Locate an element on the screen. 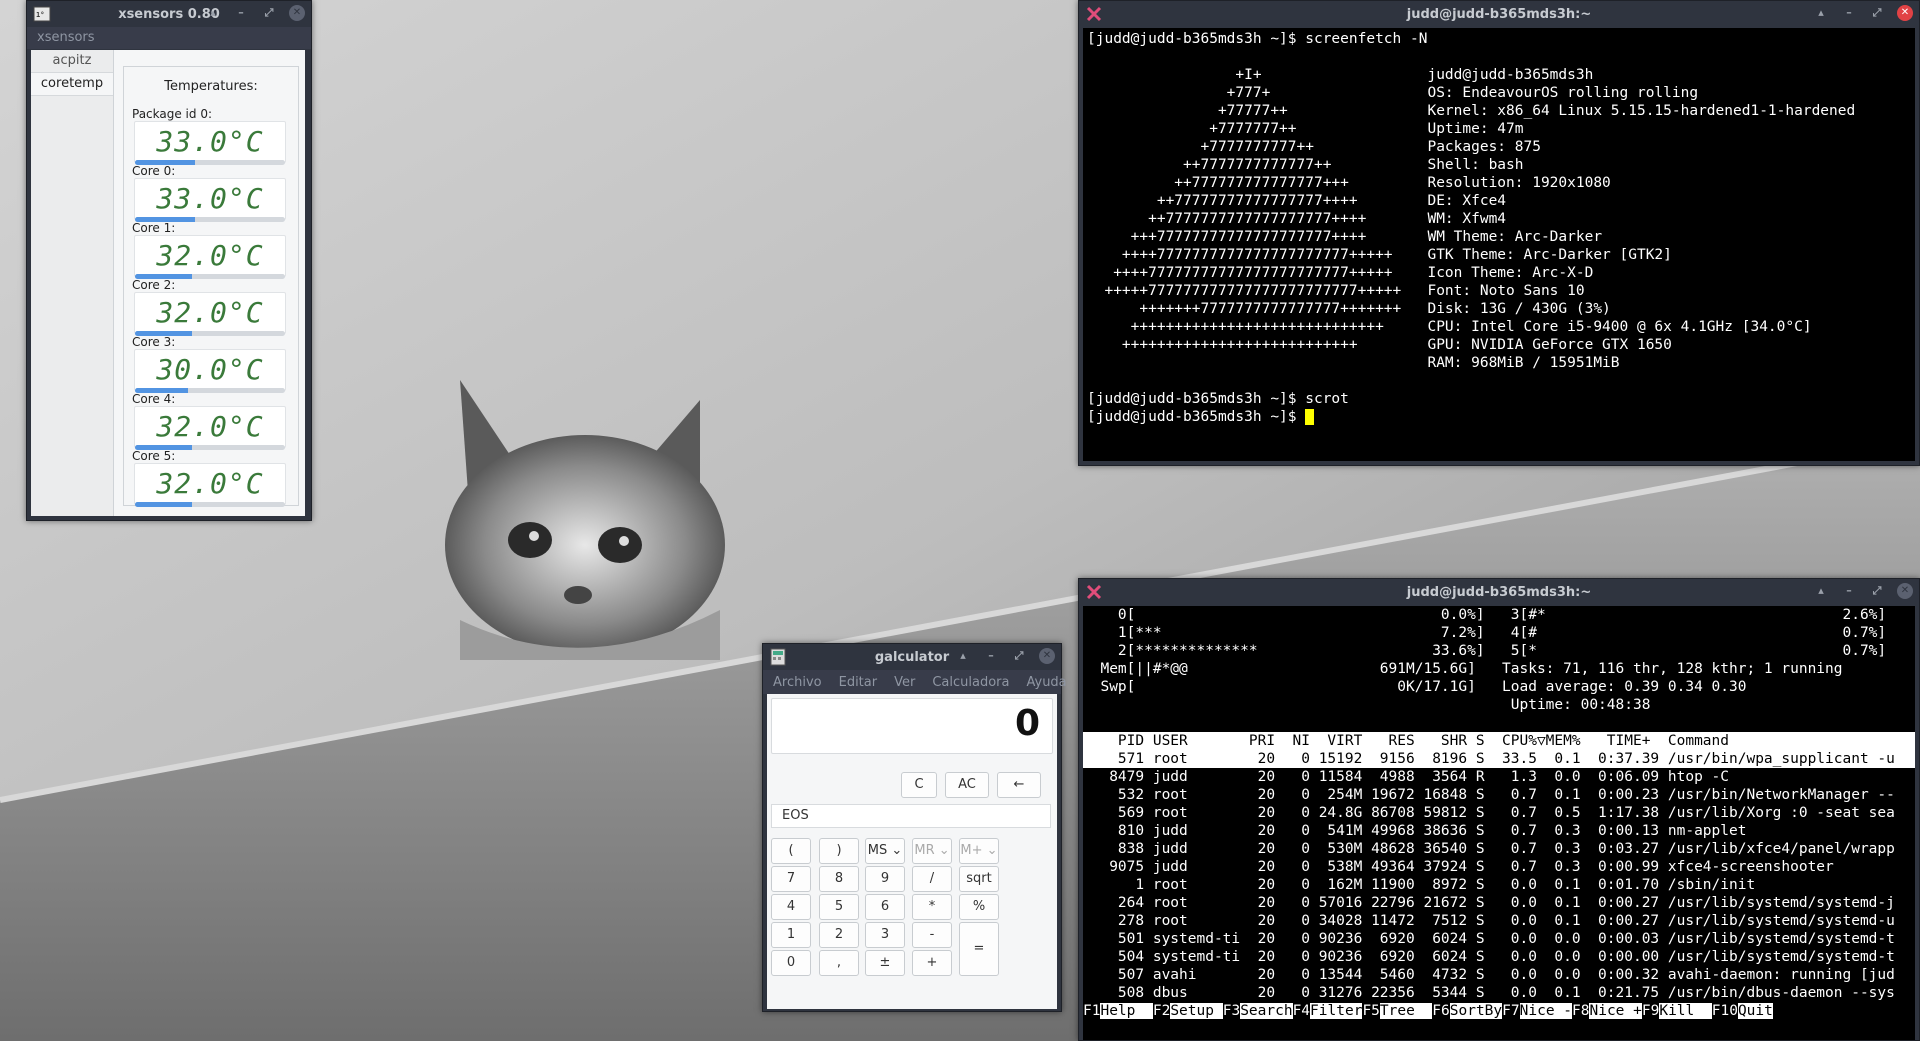 This screenshot has width=1920, height=1041. xsensors-titlebar: 1° xsensors 0.80 ▴ – ⤢ ✕ is located at coordinates (169, 14).